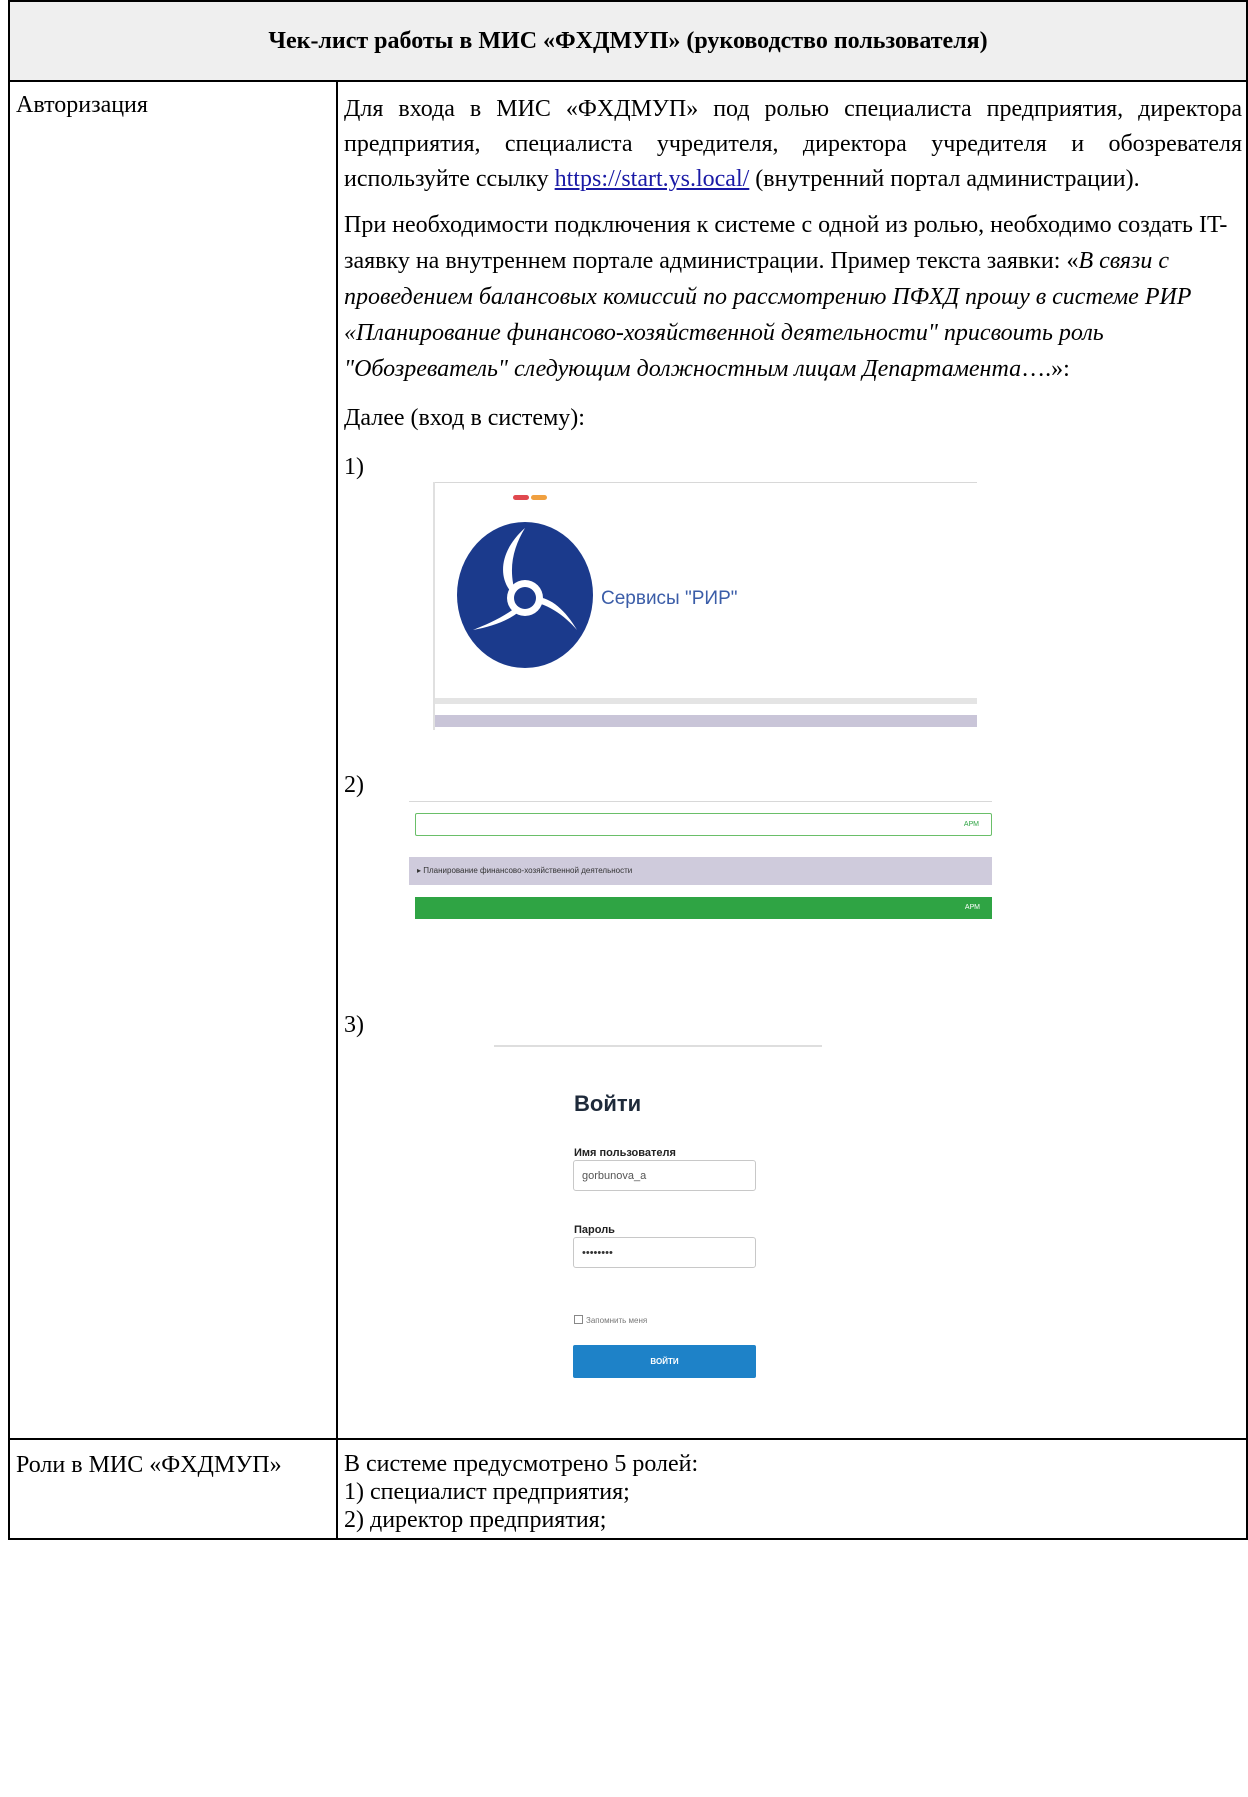 This screenshot has width=1248, height=1797. What do you see at coordinates (578, 1319) in the screenshot?
I see `checkbox` at bounding box center [578, 1319].